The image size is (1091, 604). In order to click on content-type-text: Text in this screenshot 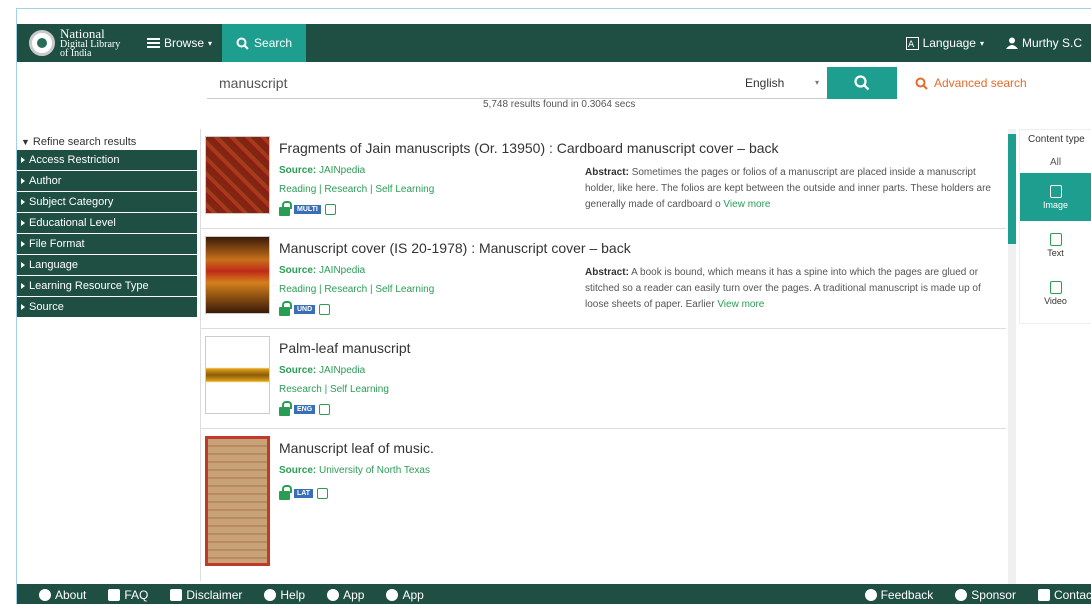, I will do `click(1055, 245)`.